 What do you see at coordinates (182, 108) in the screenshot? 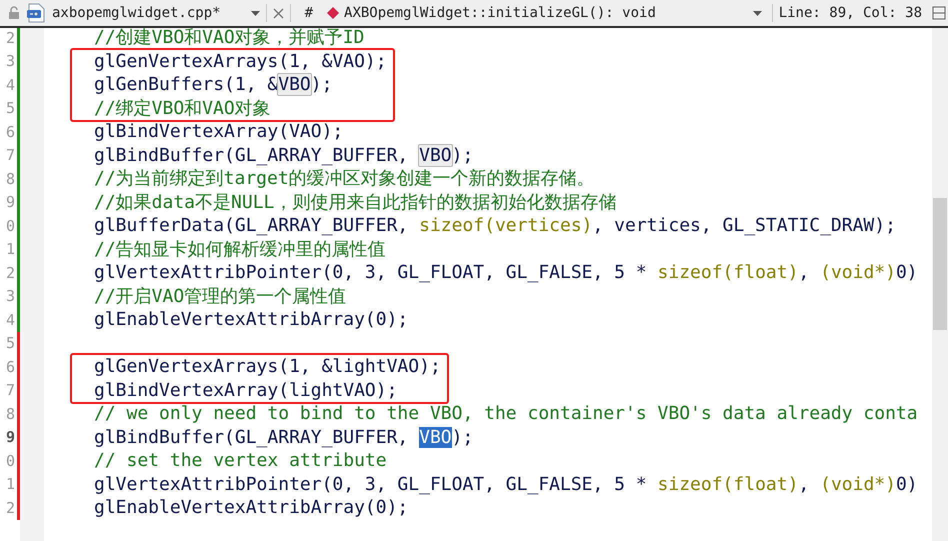
I see `code-comment: //绑定VBO和VAO对象` at bounding box center [182, 108].